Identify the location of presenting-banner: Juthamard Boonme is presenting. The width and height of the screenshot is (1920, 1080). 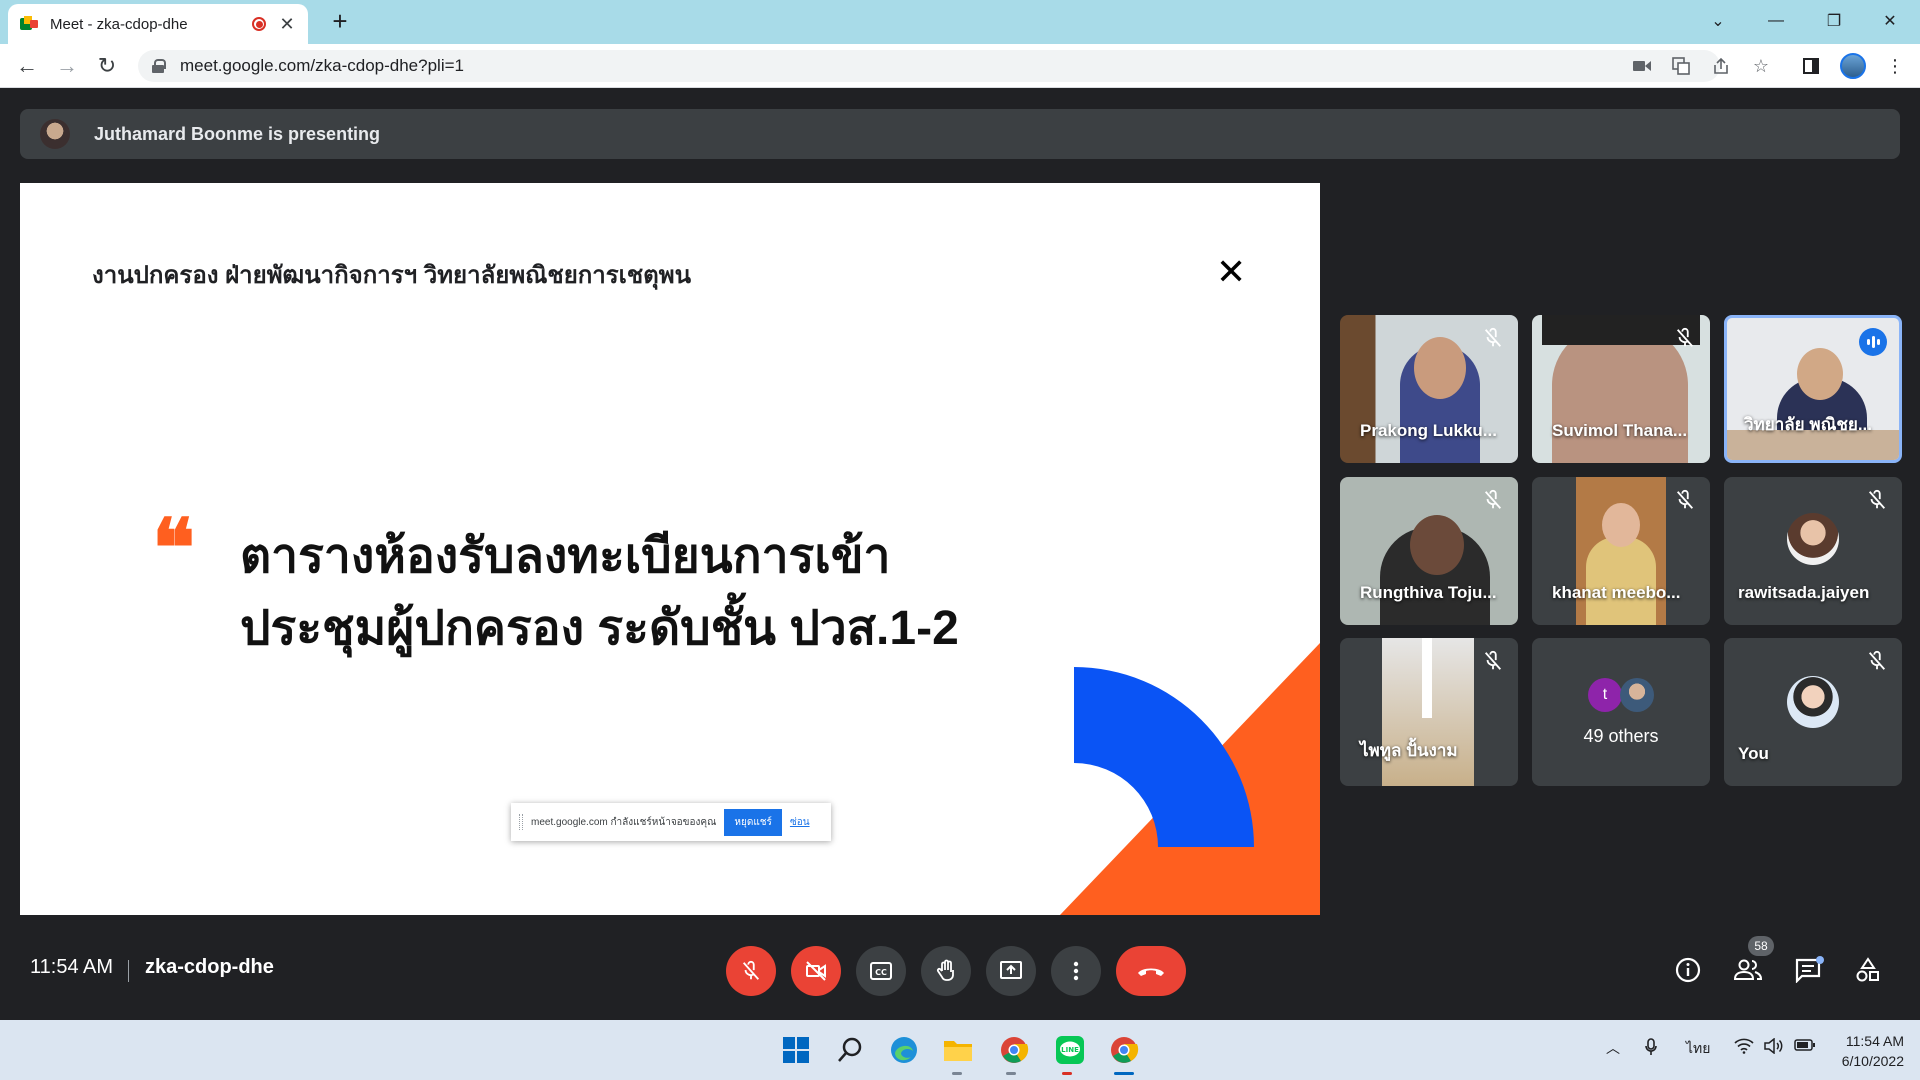
(960, 134).